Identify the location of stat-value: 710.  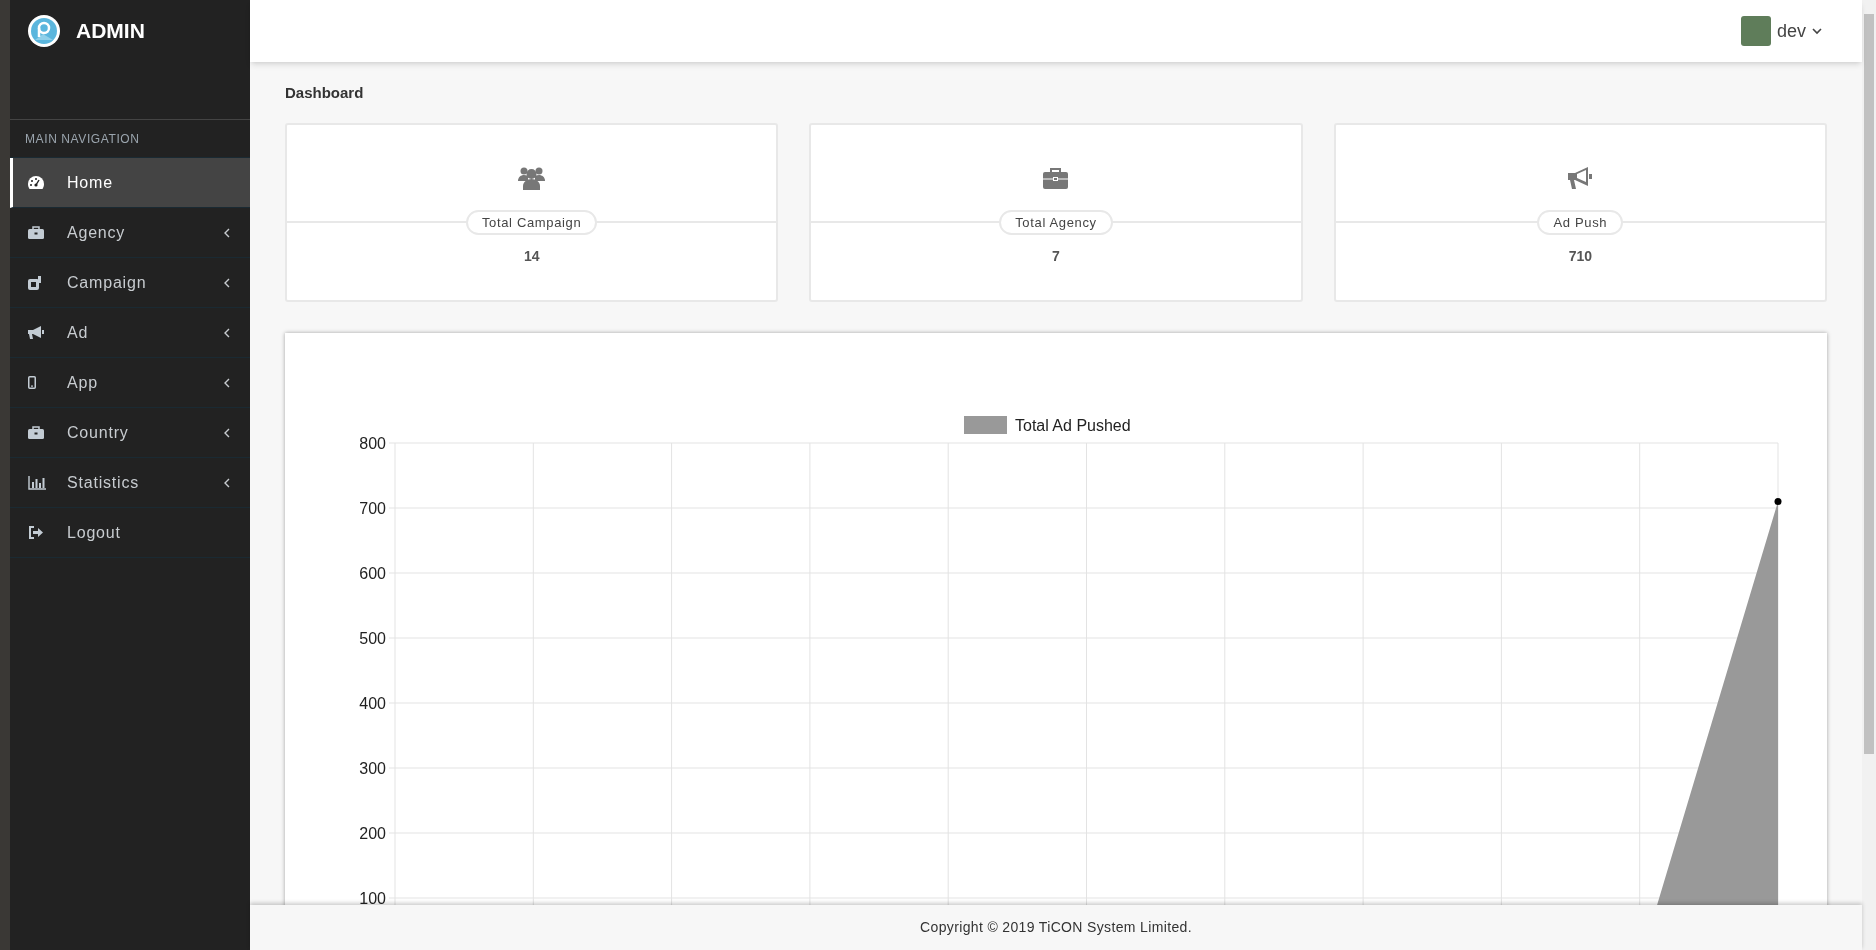
(1580, 256).